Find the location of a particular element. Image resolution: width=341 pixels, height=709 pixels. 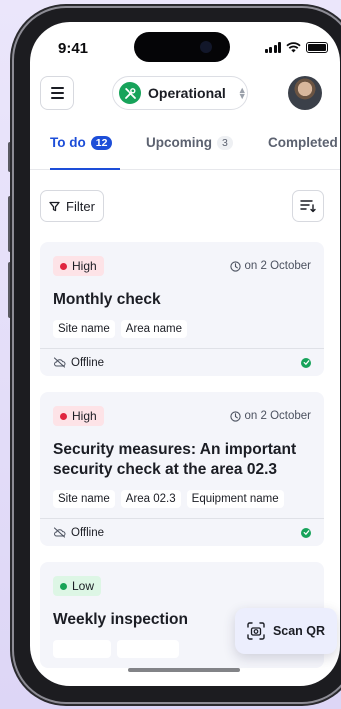

task-tabs: To do 12 Upcoming 3 Completed is located at coordinates (185, 149).